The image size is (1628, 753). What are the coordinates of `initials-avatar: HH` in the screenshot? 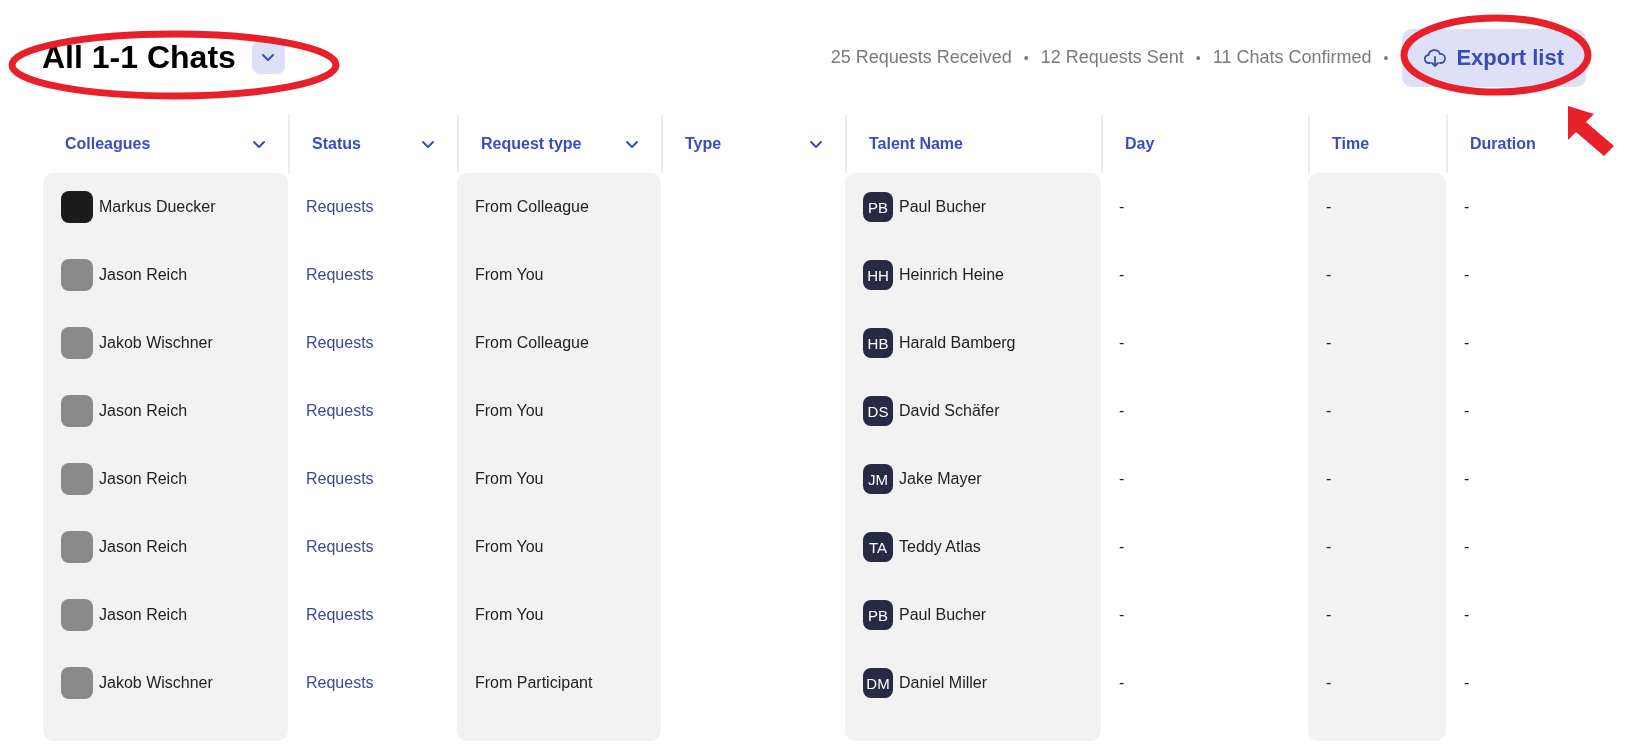 It's located at (878, 275).